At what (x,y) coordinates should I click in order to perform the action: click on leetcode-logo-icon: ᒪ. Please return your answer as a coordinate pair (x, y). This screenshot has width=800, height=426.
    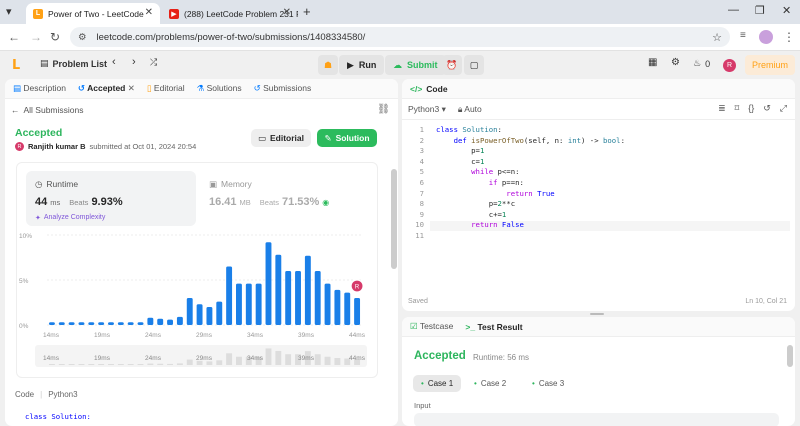
    Looking at the image, I should click on (18, 64).